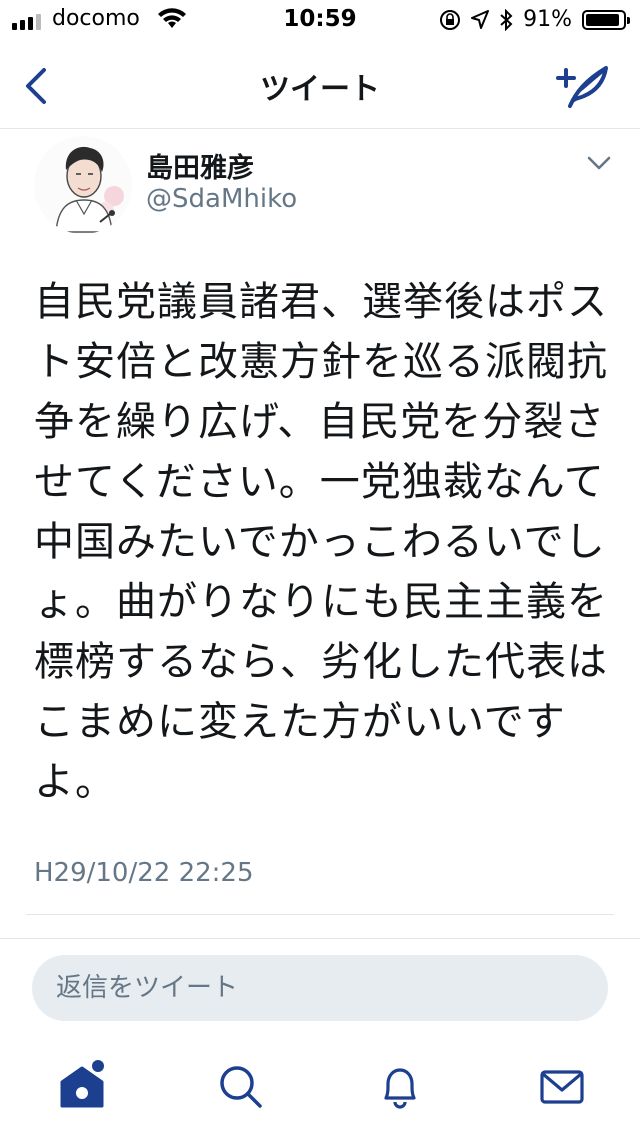 The height and width of the screenshot is (1136, 640). Describe the element at coordinates (221, 199) in the screenshot. I see `author-handle: @SdaMhiko` at that location.